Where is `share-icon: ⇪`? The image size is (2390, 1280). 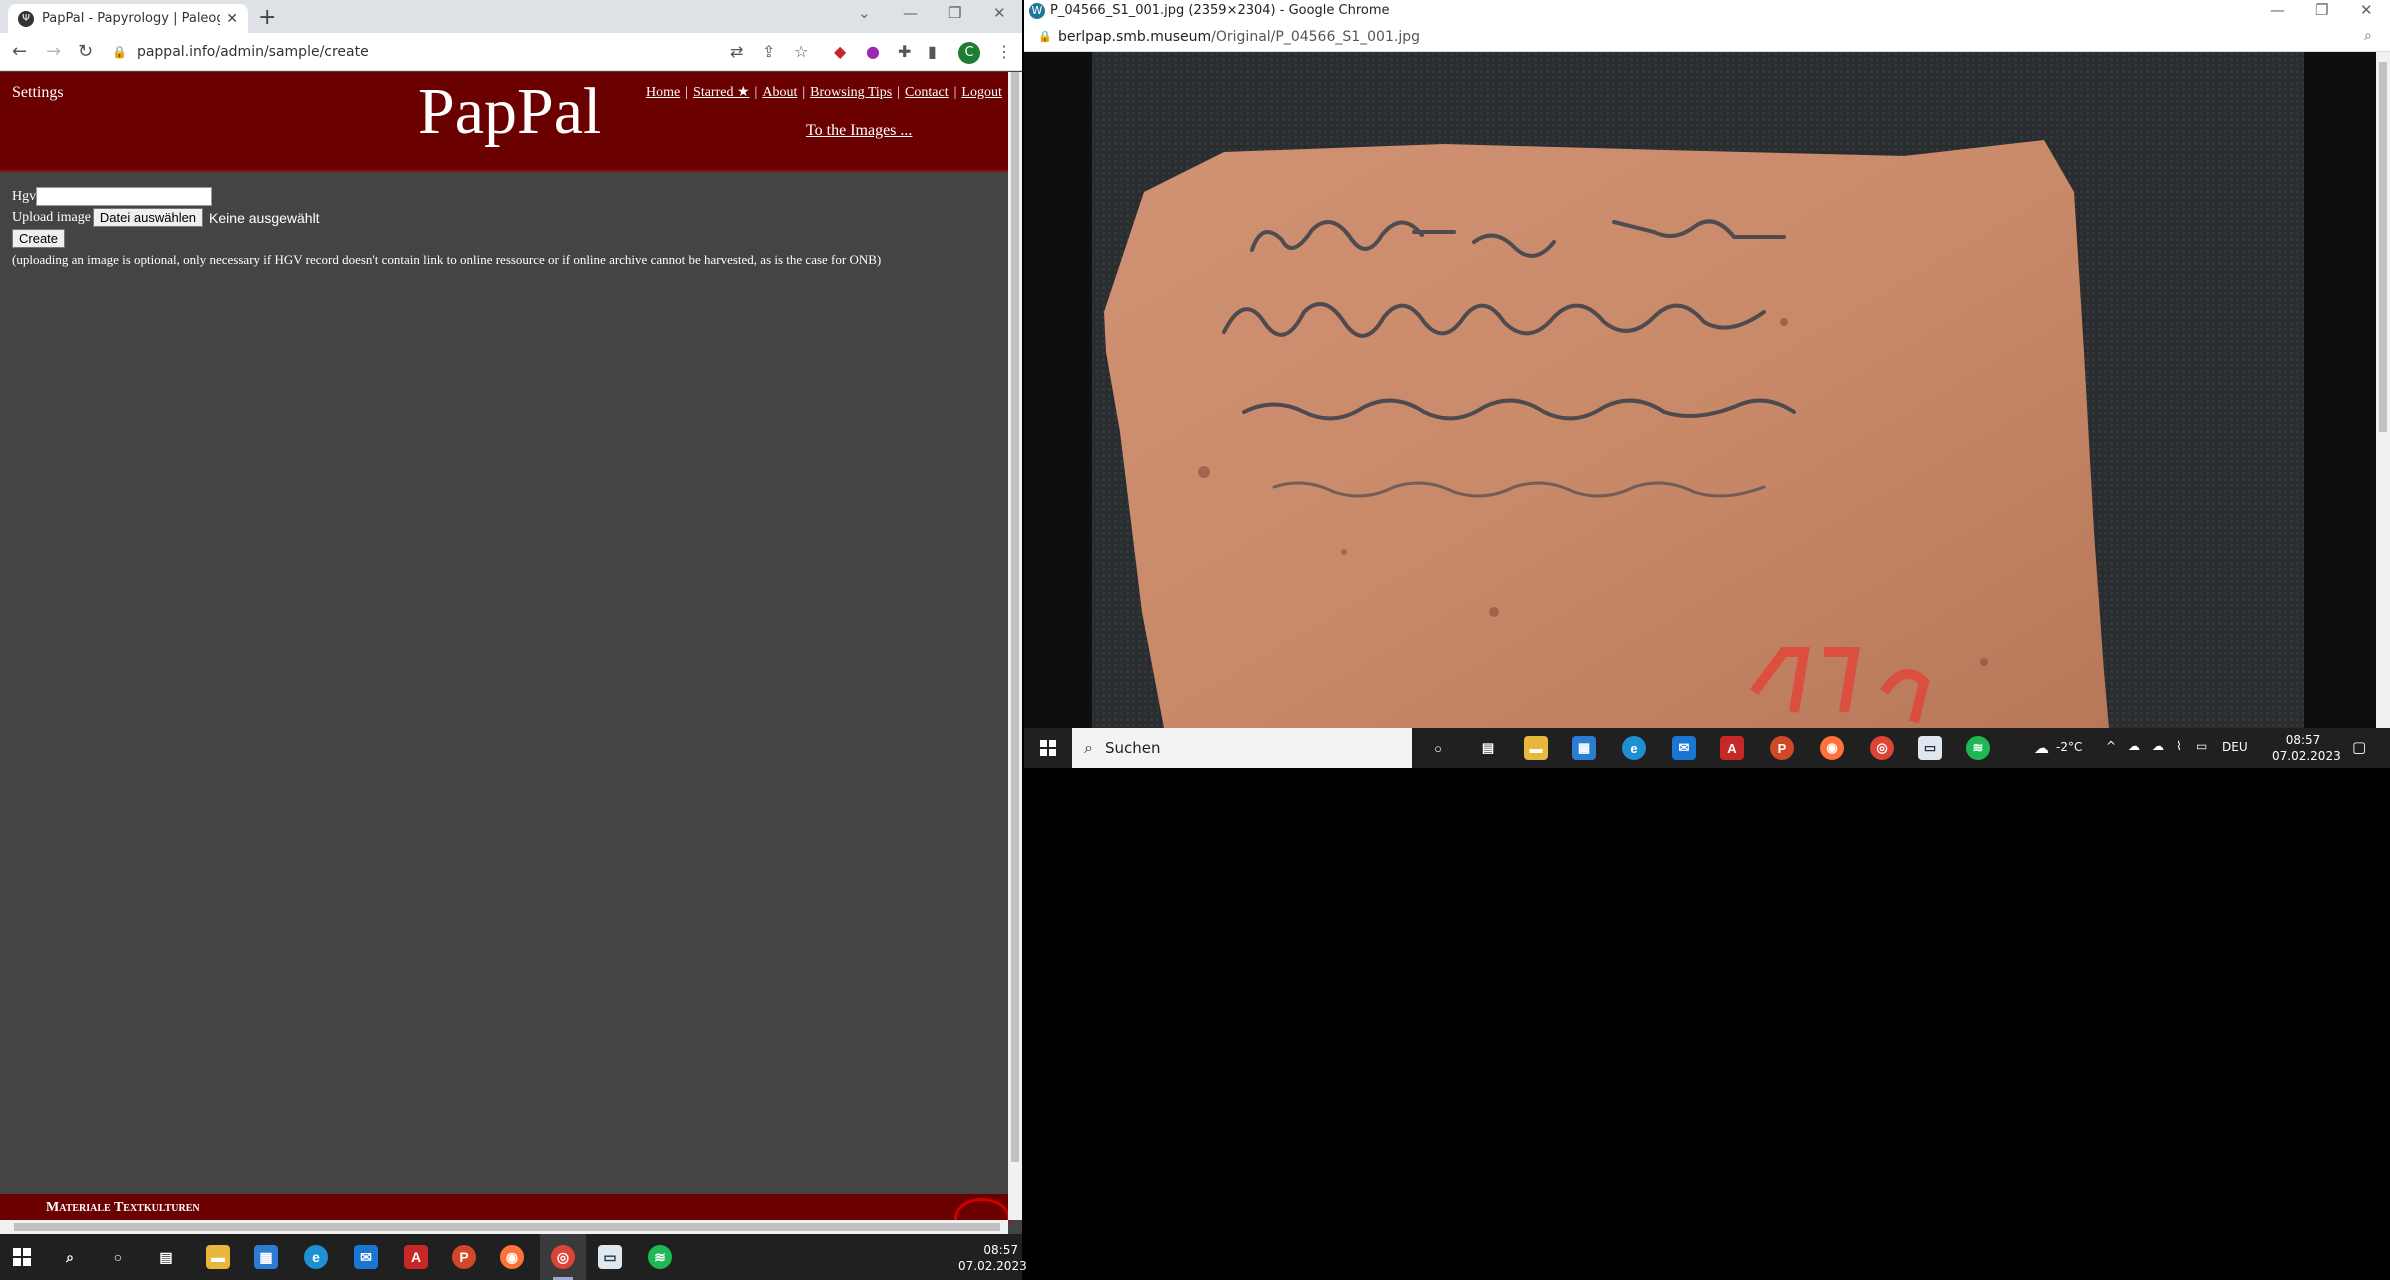 share-icon: ⇪ is located at coordinates (768, 51).